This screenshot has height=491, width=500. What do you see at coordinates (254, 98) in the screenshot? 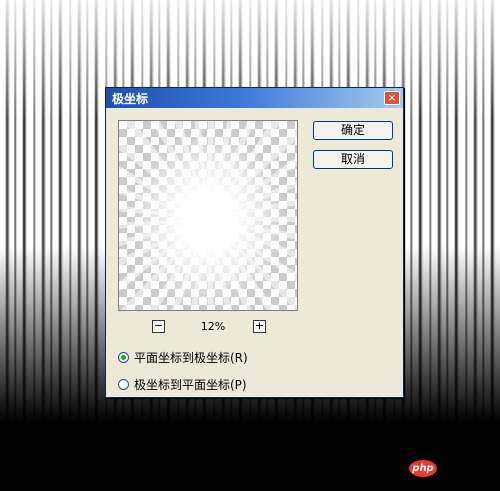
I see `dialog-title-bar: 极坐标 ×` at bounding box center [254, 98].